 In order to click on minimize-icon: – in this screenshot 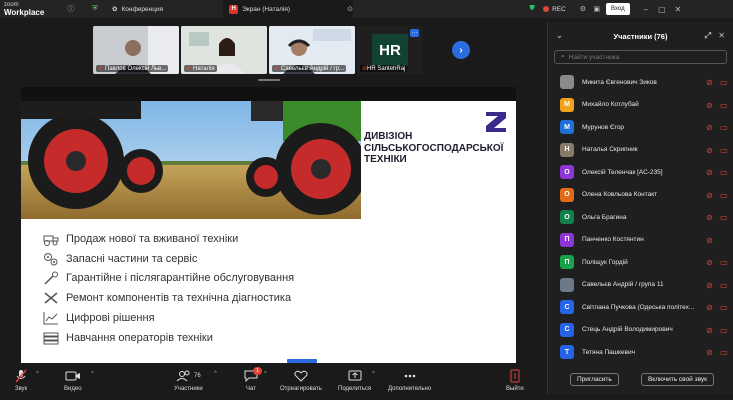, I will do `click(646, 9)`.